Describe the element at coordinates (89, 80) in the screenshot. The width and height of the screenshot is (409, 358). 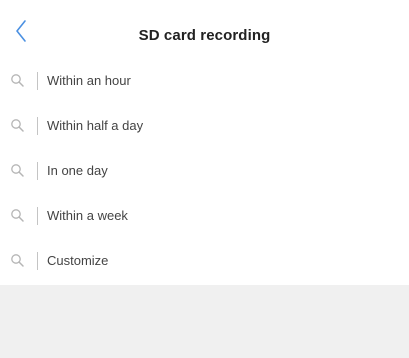
I see `option-label: Within an hour` at that location.